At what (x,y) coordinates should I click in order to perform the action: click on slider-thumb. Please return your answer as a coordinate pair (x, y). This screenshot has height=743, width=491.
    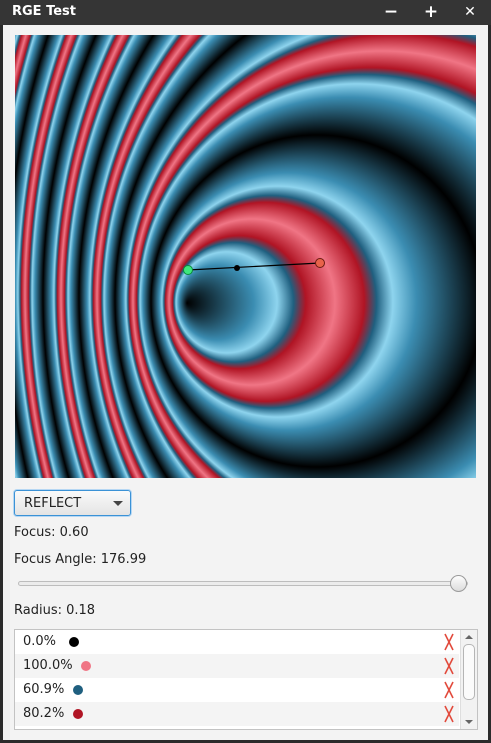
    Looking at the image, I should click on (458, 583).